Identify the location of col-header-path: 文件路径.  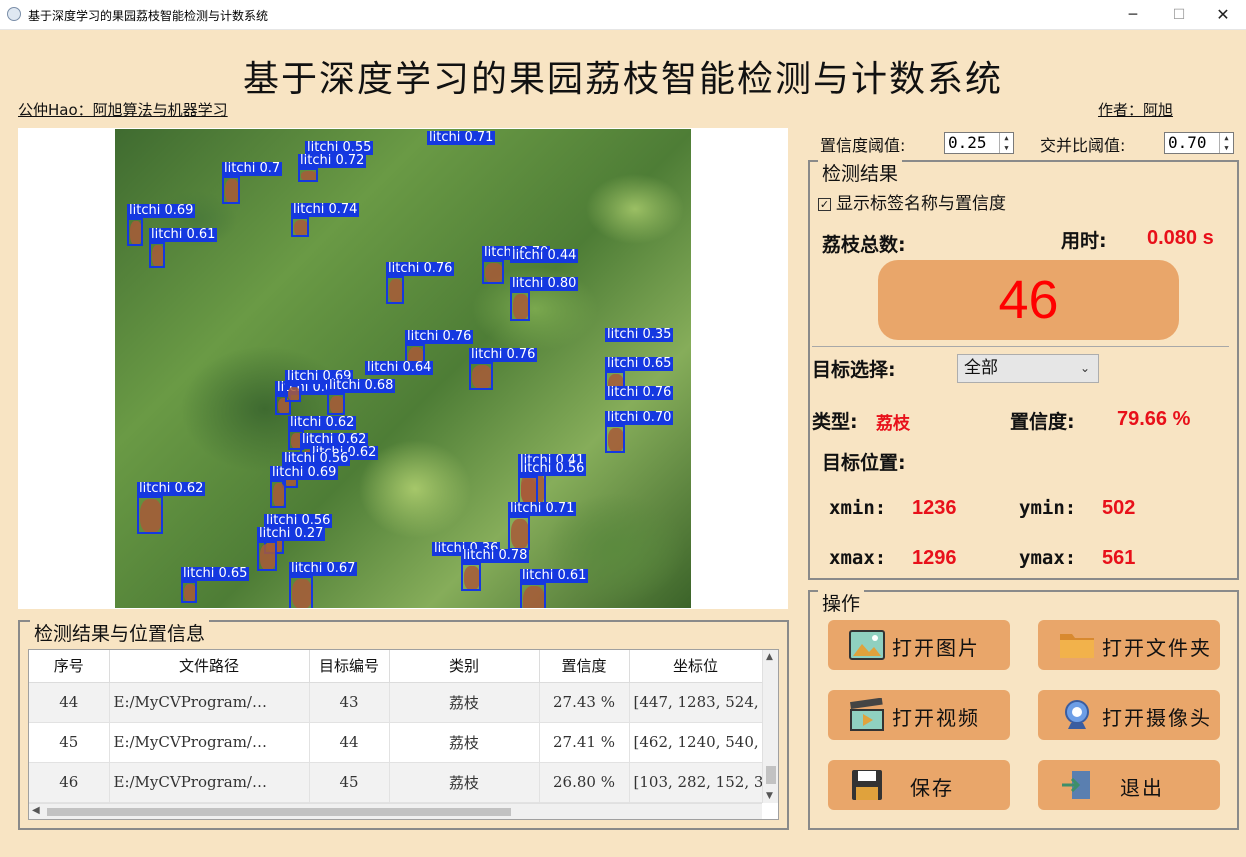
(209, 666).